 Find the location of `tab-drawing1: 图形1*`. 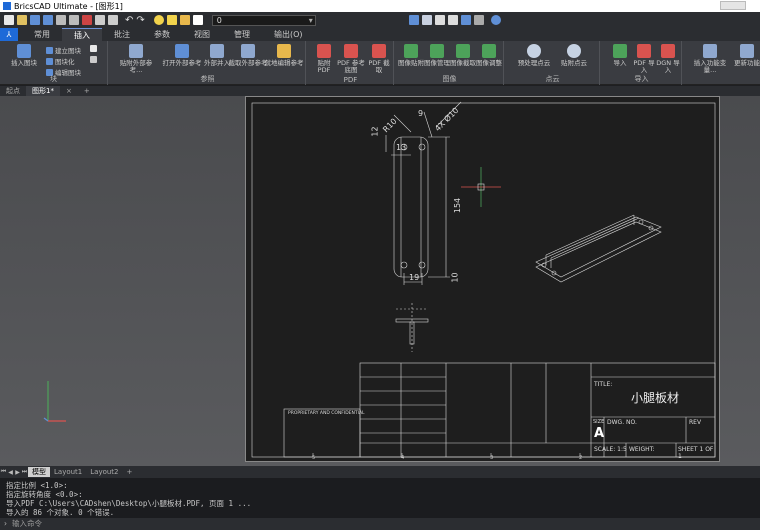

tab-drawing1: 图形1* is located at coordinates (43, 91).